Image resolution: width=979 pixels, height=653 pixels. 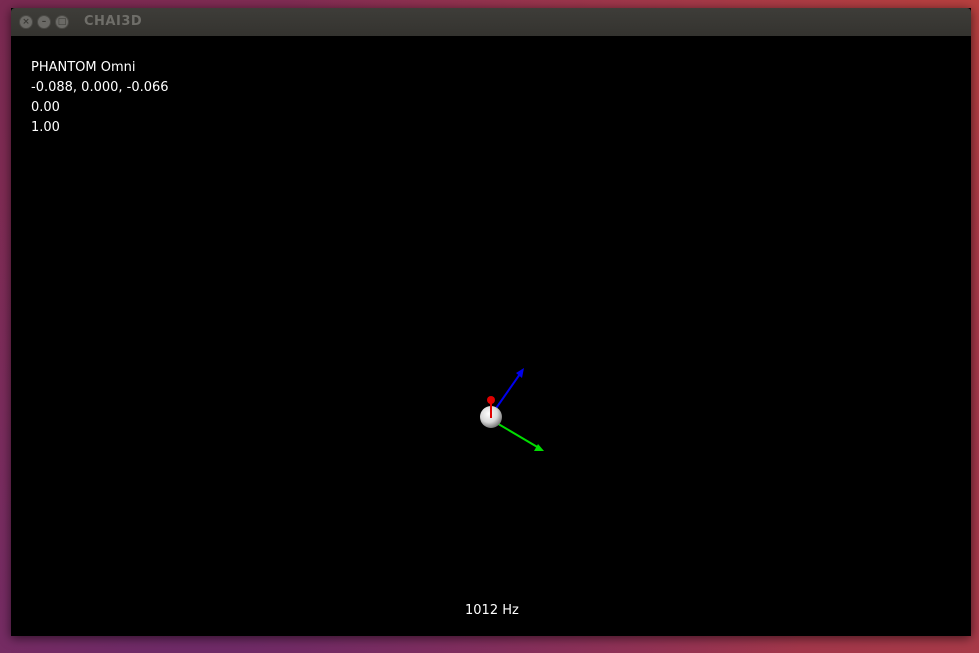 I want to click on maximize-icon: □, so click(x=62, y=22).